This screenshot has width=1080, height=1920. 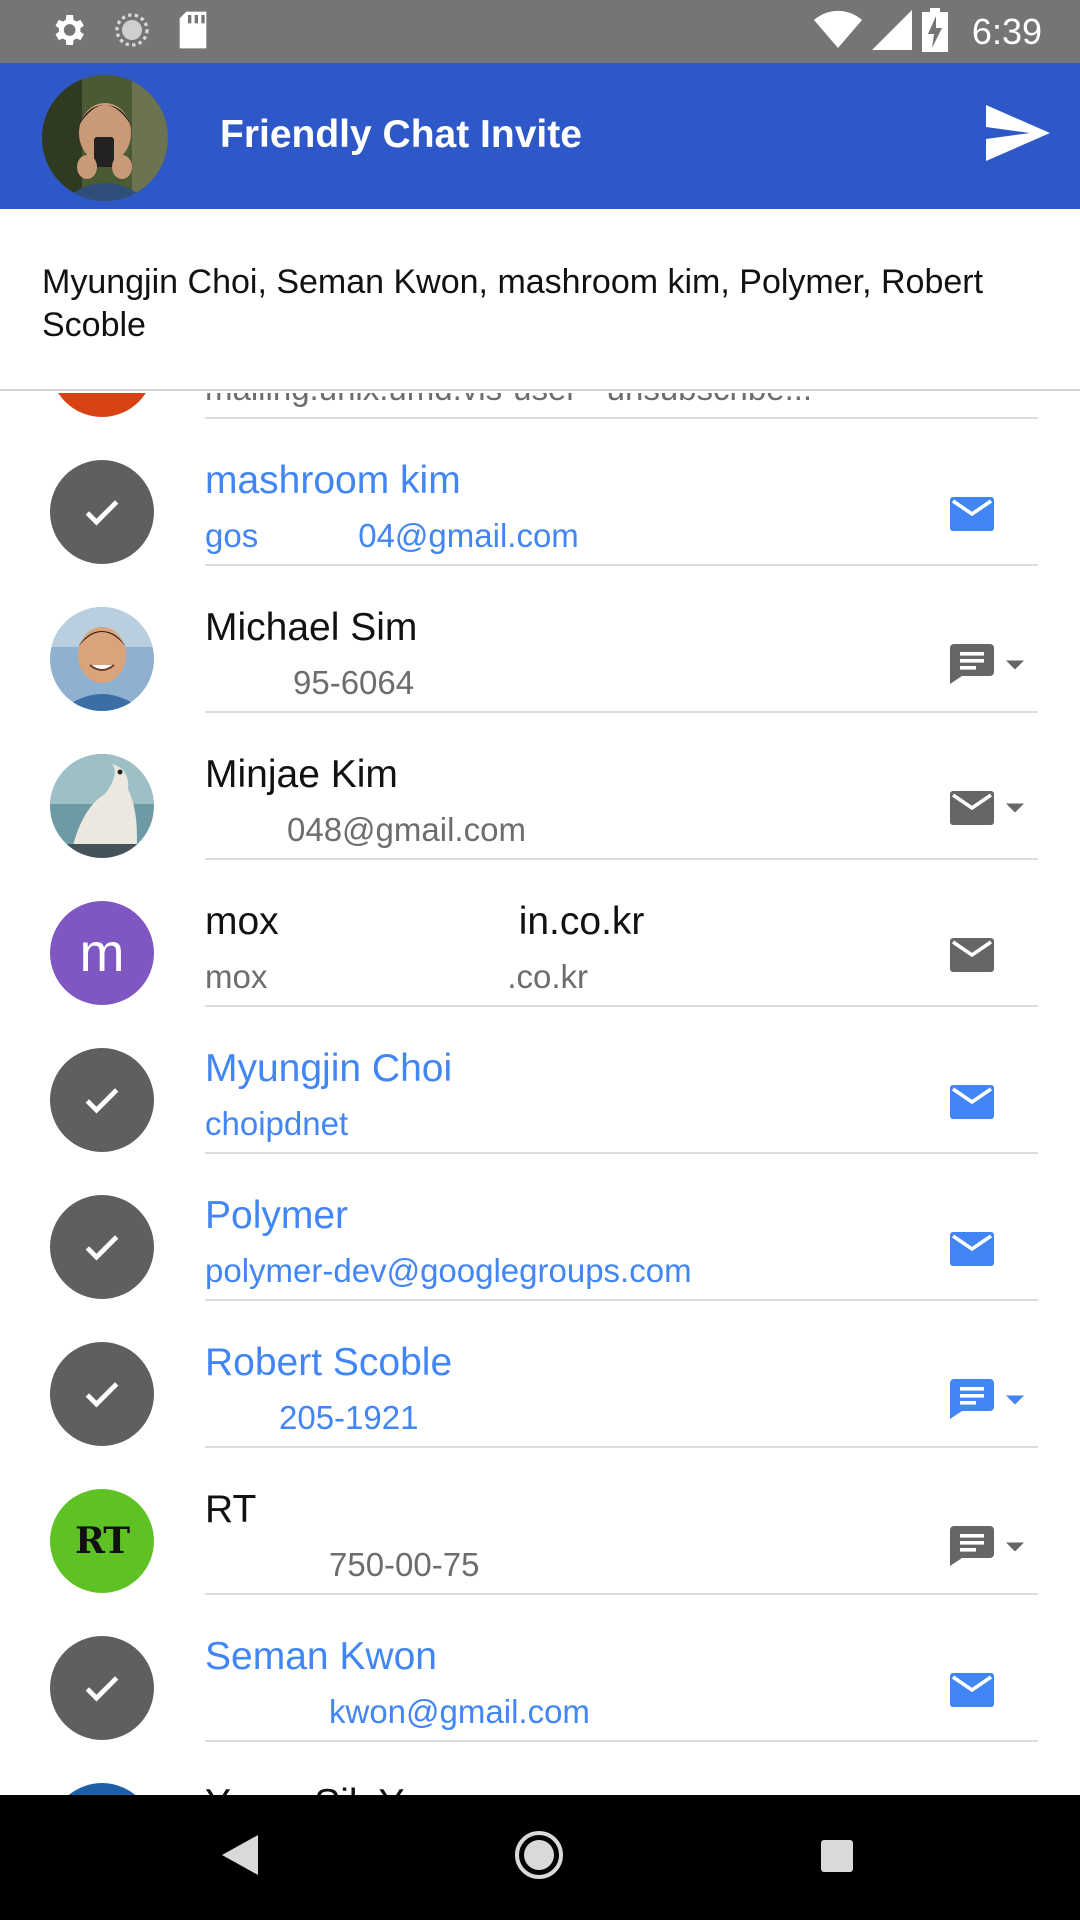 What do you see at coordinates (193, 32) in the screenshot?
I see `sd-card-icon` at bounding box center [193, 32].